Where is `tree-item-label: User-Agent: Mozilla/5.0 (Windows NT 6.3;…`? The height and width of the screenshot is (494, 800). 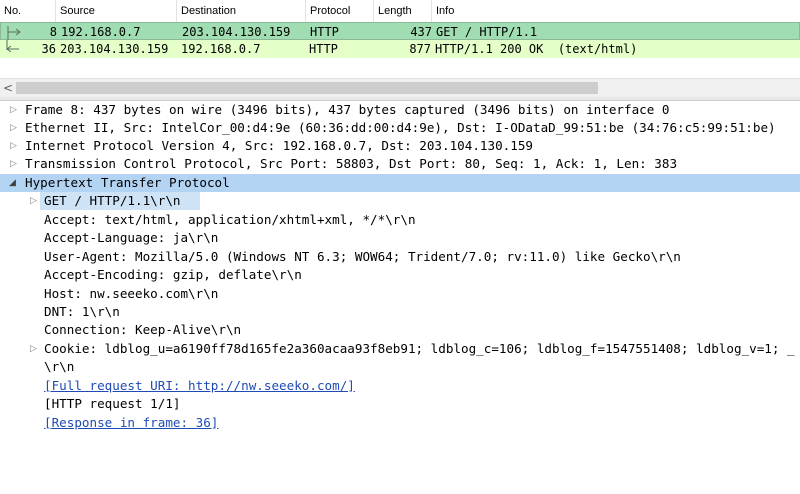
tree-item-label: User-Agent: Mozilla/5.0 (Windows NT 6.3;… is located at coordinates (362, 256).